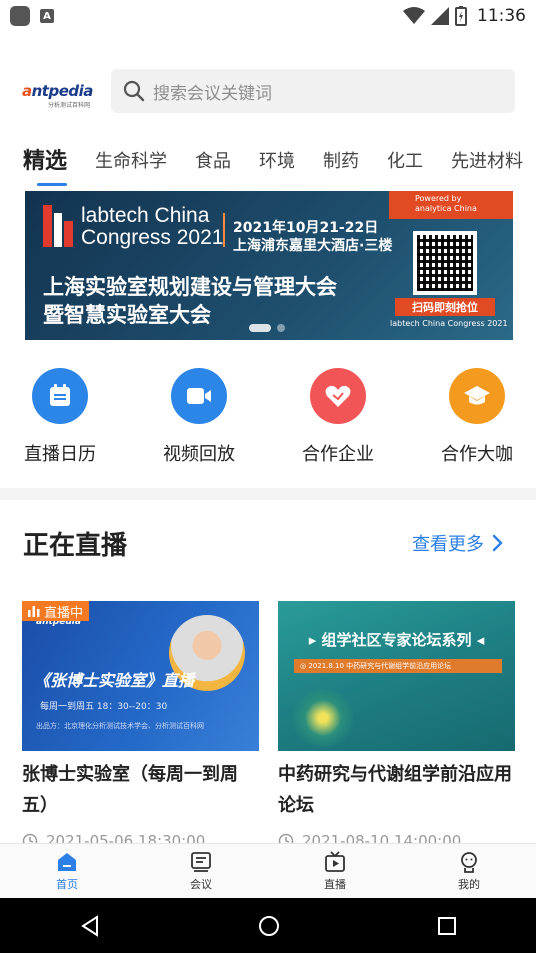  I want to click on quick-nav-label: 视频回放, so click(199, 454).